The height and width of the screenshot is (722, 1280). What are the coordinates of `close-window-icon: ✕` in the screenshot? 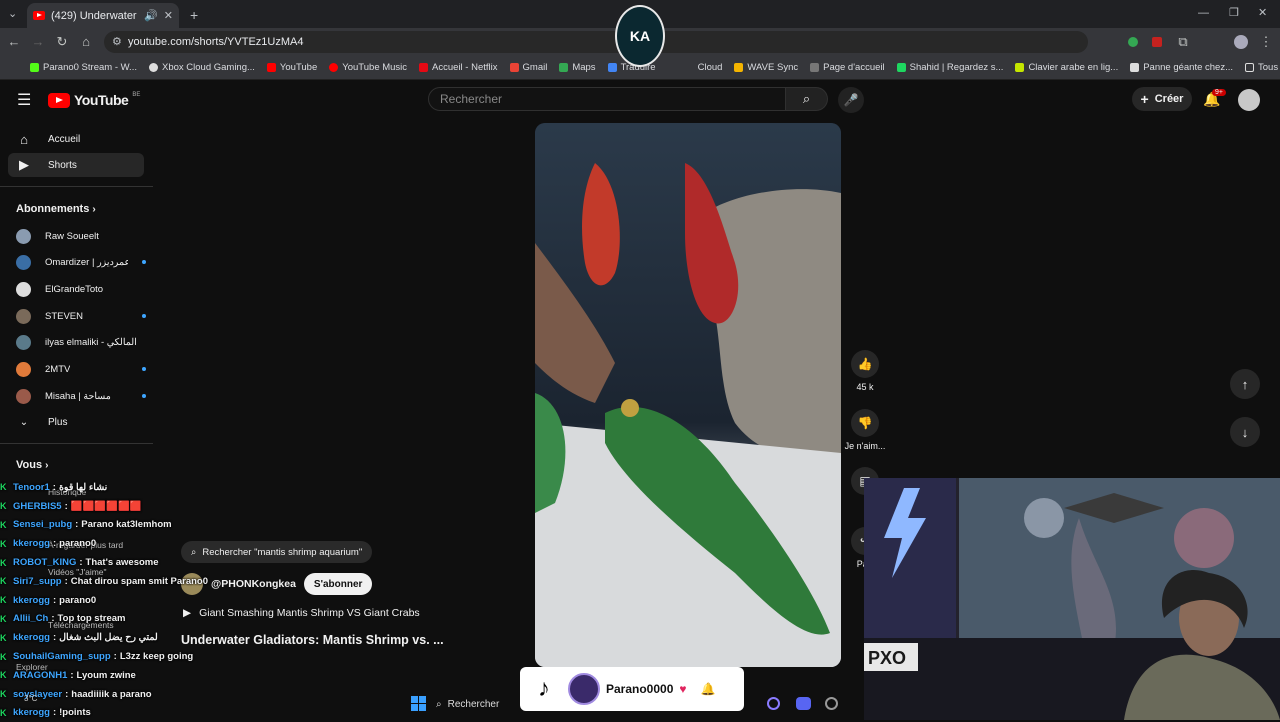 It's located at (1262, 12).